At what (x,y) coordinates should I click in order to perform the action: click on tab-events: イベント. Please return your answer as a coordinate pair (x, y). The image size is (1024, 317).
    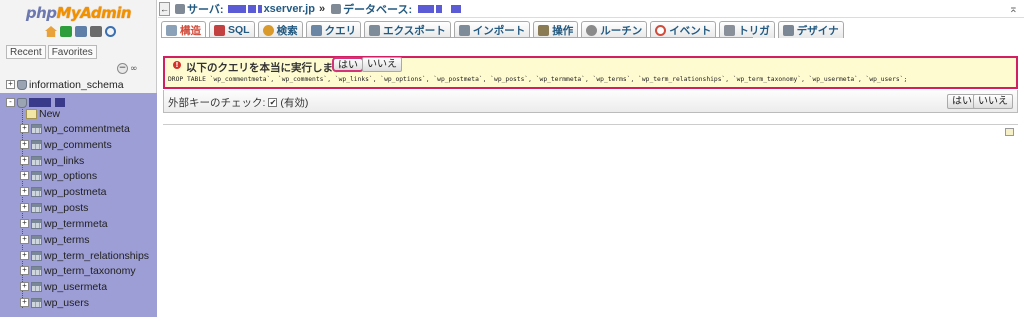
    Looking at the image, I should click on (683, 29).